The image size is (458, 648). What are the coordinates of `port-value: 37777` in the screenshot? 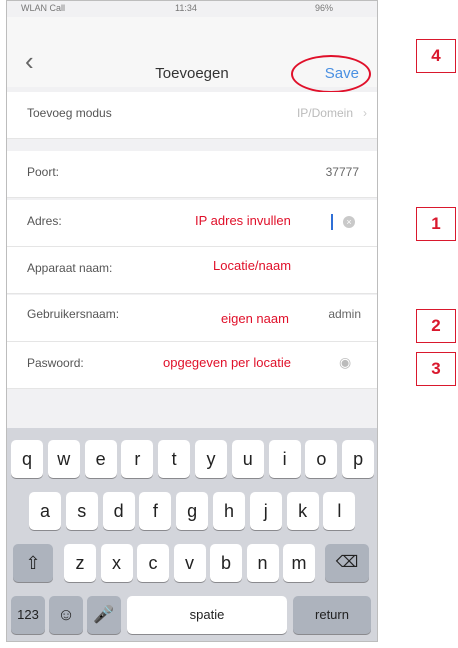 It's located at (342, 172).